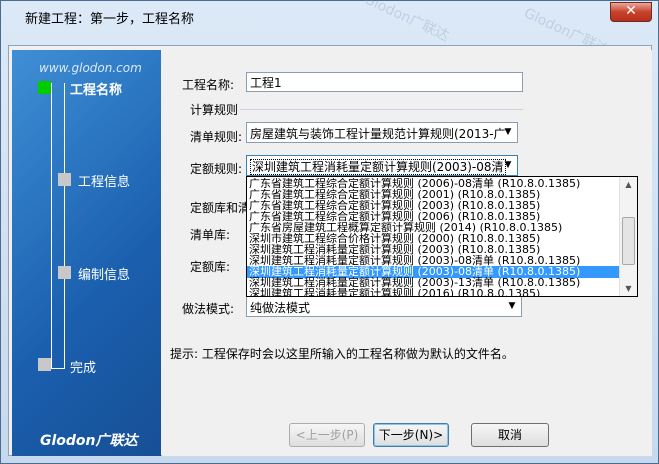  What do you see at coordinates (220, 208) in the screenshot?
I see `db-group-label: 定额库和清` at bounding box center [220, 208].